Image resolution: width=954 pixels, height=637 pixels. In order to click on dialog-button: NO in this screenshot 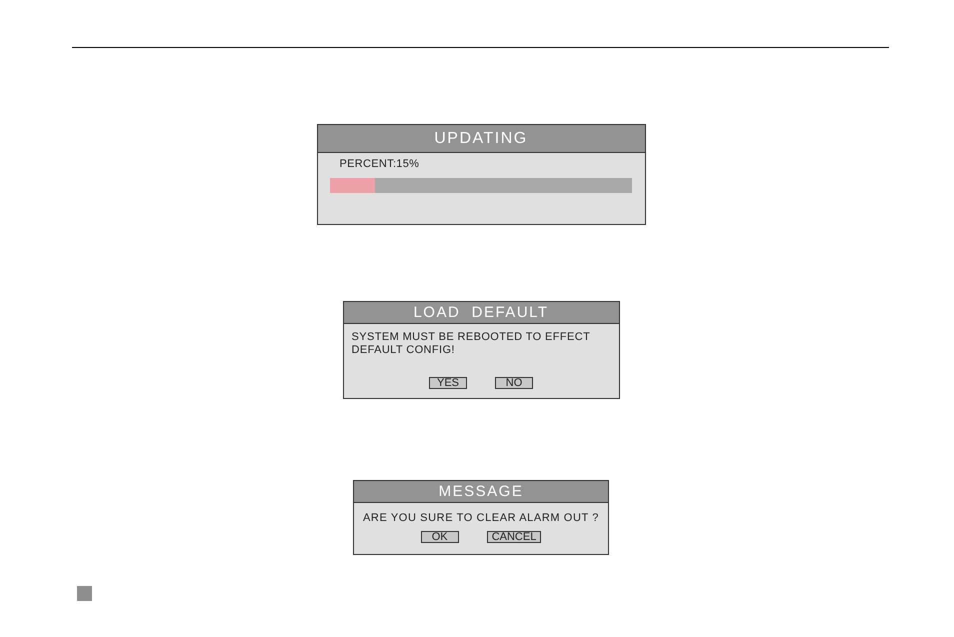, I will do `click(514, 383)`.